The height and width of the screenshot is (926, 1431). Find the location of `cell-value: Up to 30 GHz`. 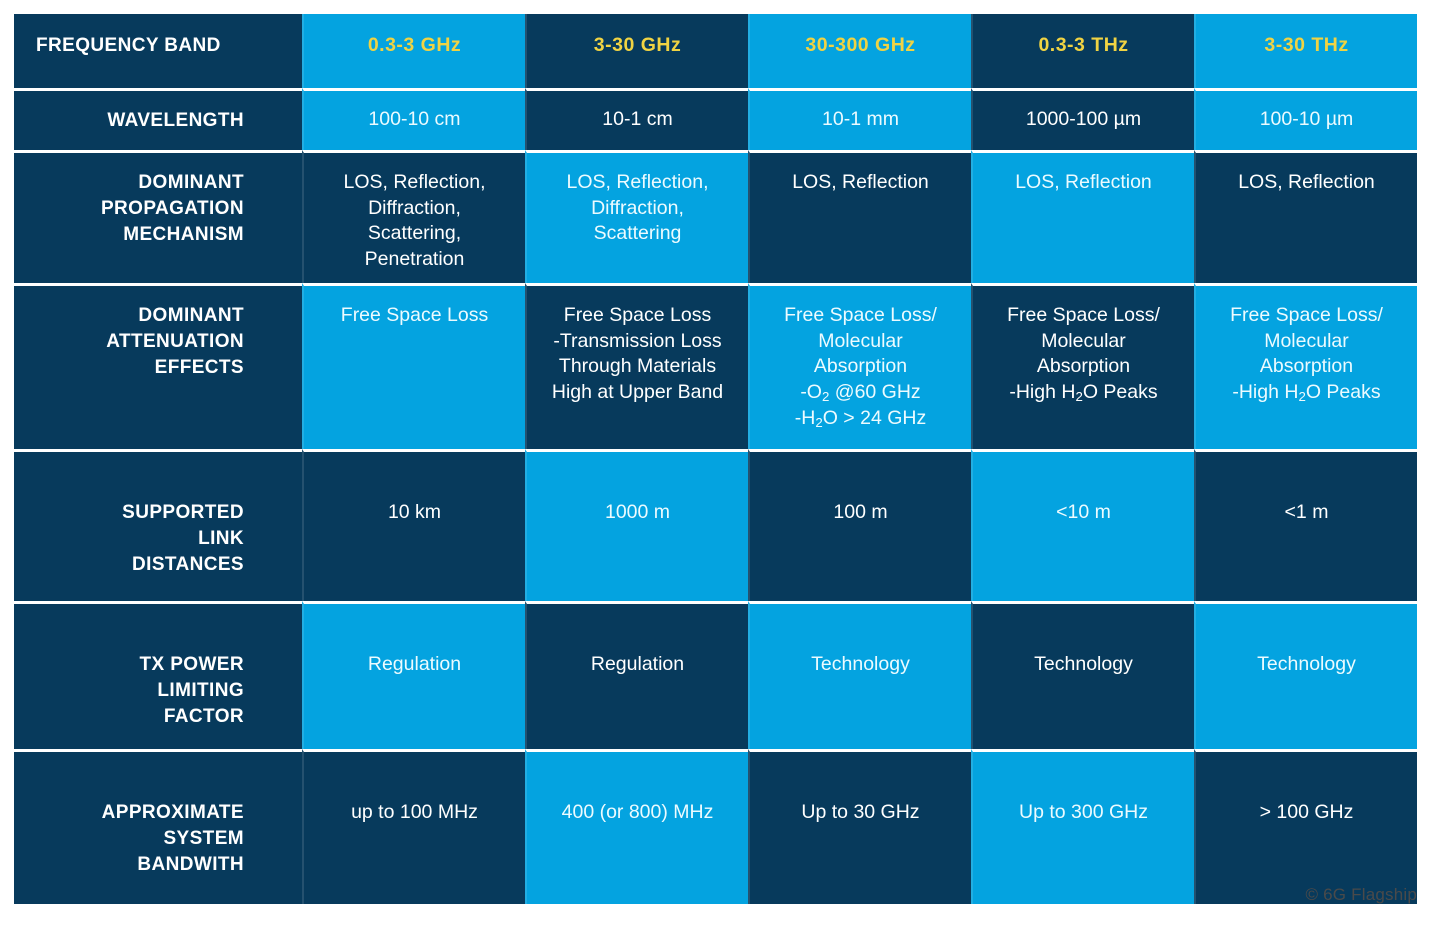

cell-value: Up to 30 GHz is located at coordinates (860, 811).